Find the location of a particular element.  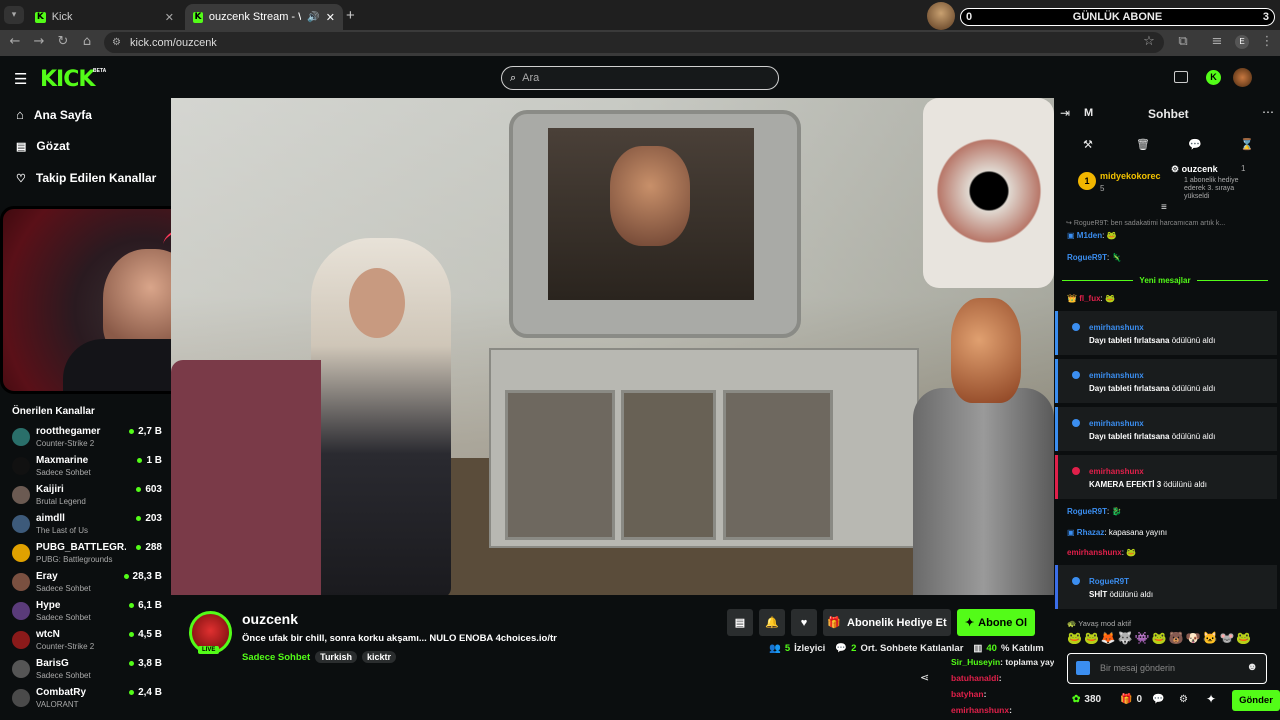

hourglass-icon: ⌛ is located at coordinates (1247, 144).